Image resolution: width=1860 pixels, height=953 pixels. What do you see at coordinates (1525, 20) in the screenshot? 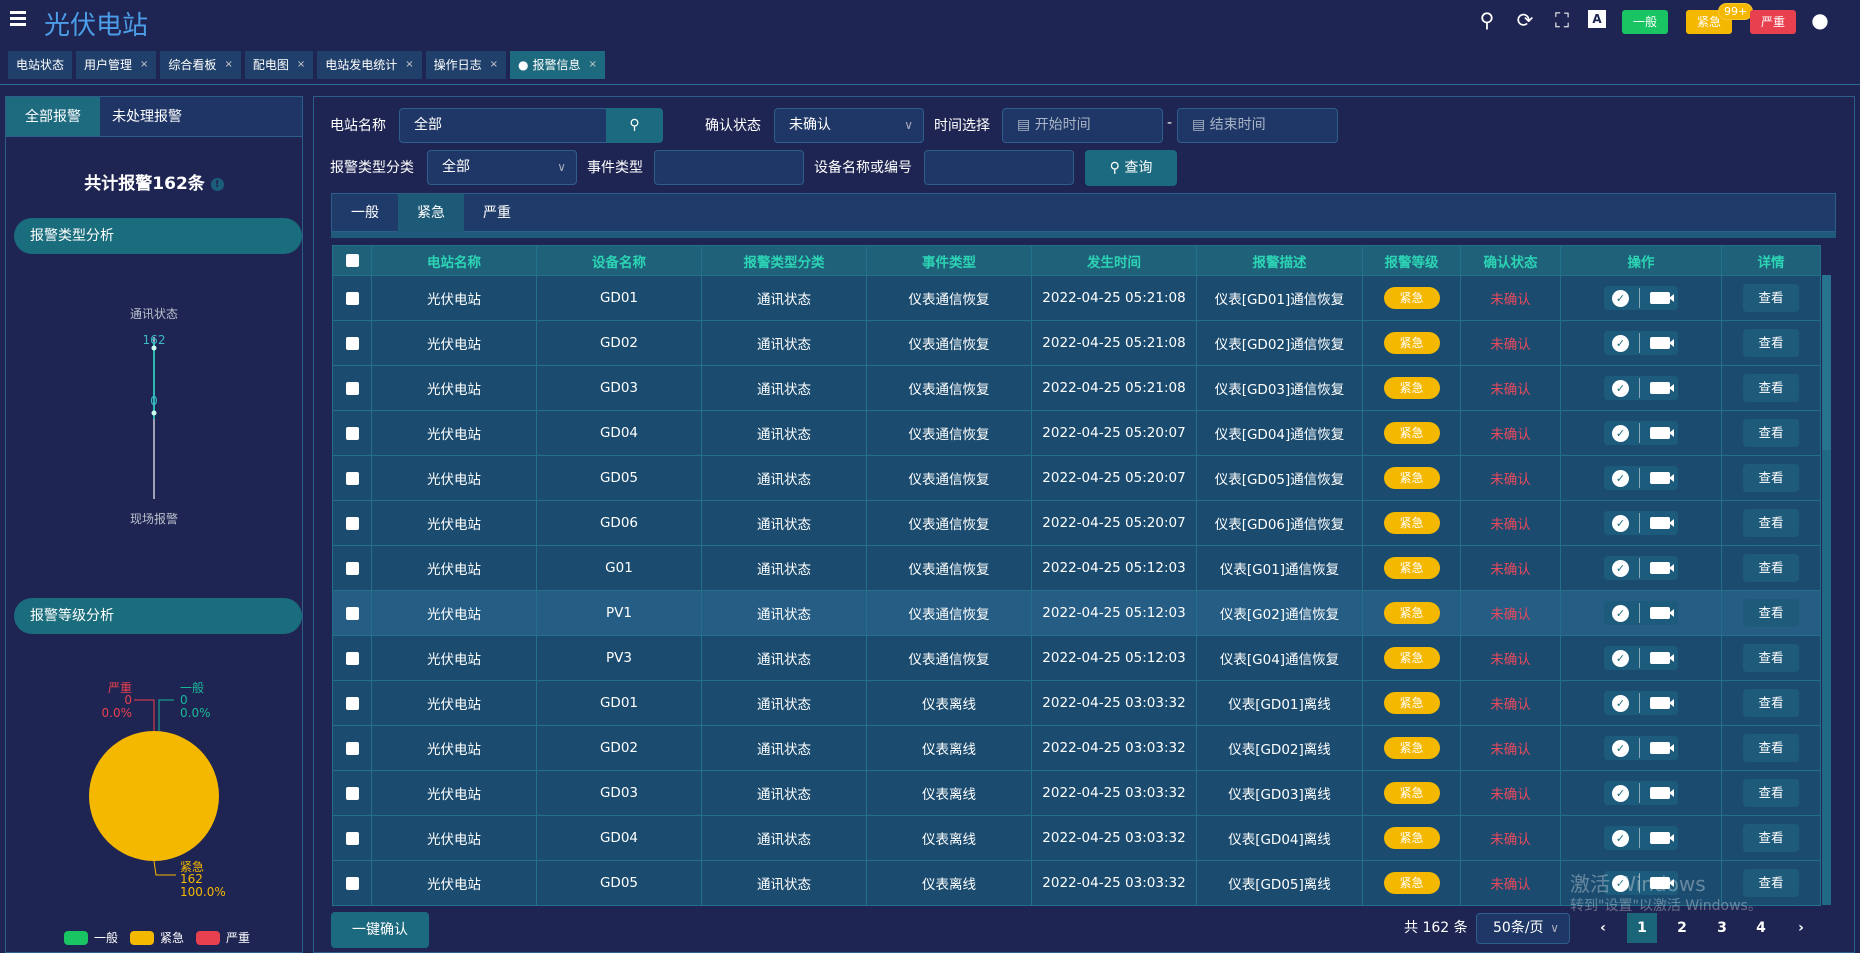
I see `refresh-icon: ⟳` at bounding box center [1525, 20].